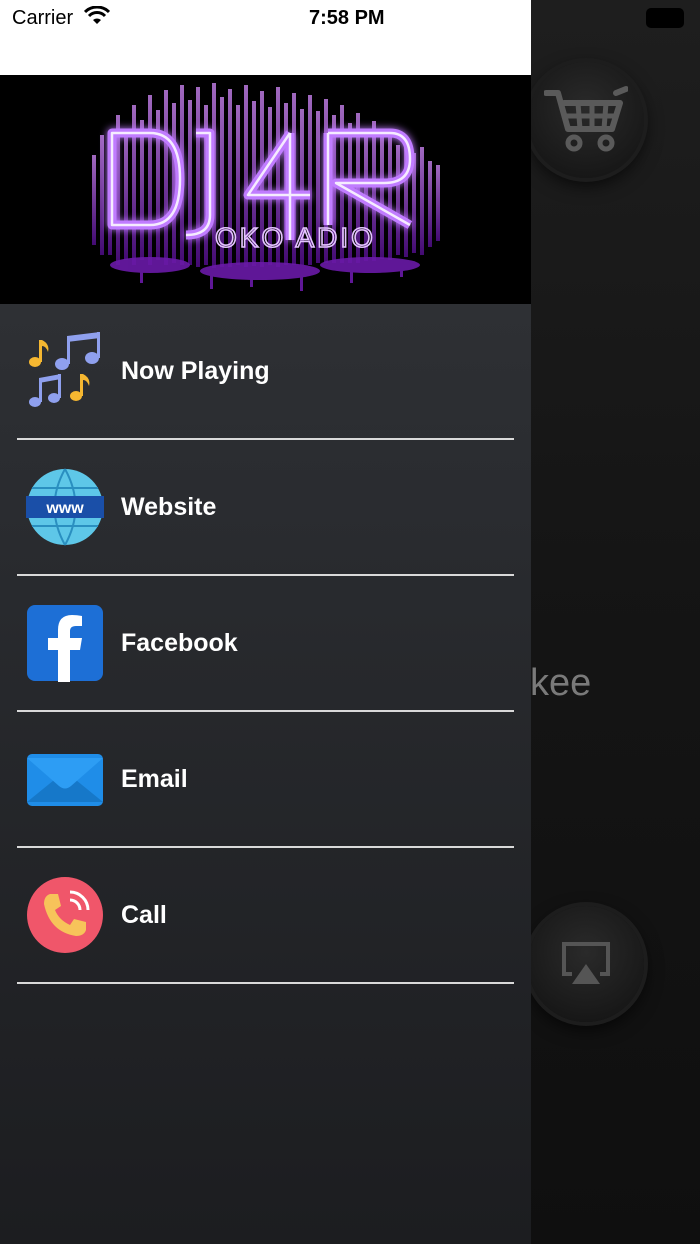 The width and height of the screenshot is (700, 1244). I want to click on battery-icon, so click(665, 18).